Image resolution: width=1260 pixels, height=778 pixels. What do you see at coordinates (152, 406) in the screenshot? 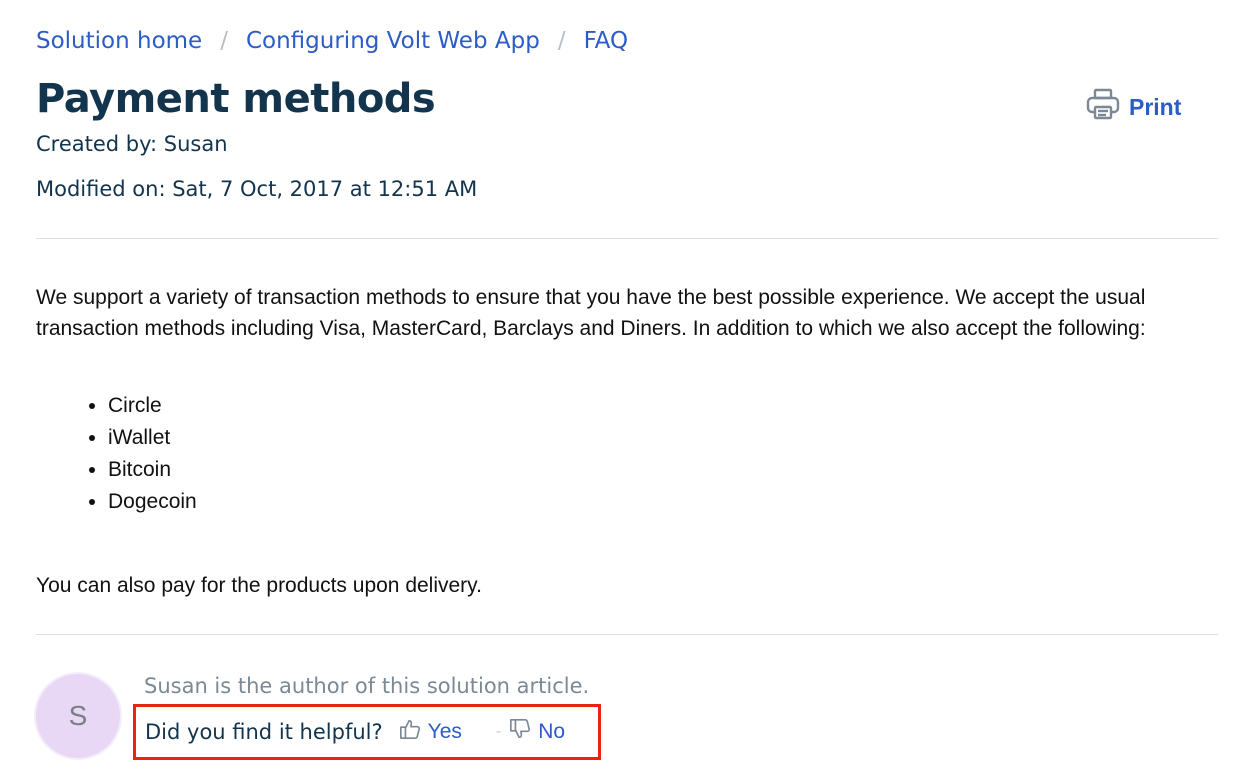
I see `list-item: Circle` at bounding box center [152, 406].